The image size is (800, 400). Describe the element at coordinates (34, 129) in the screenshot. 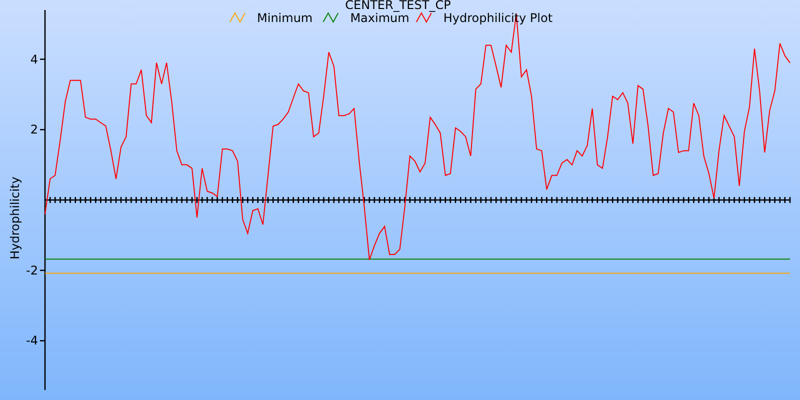

I see `y-tick-label: 2` at that location.